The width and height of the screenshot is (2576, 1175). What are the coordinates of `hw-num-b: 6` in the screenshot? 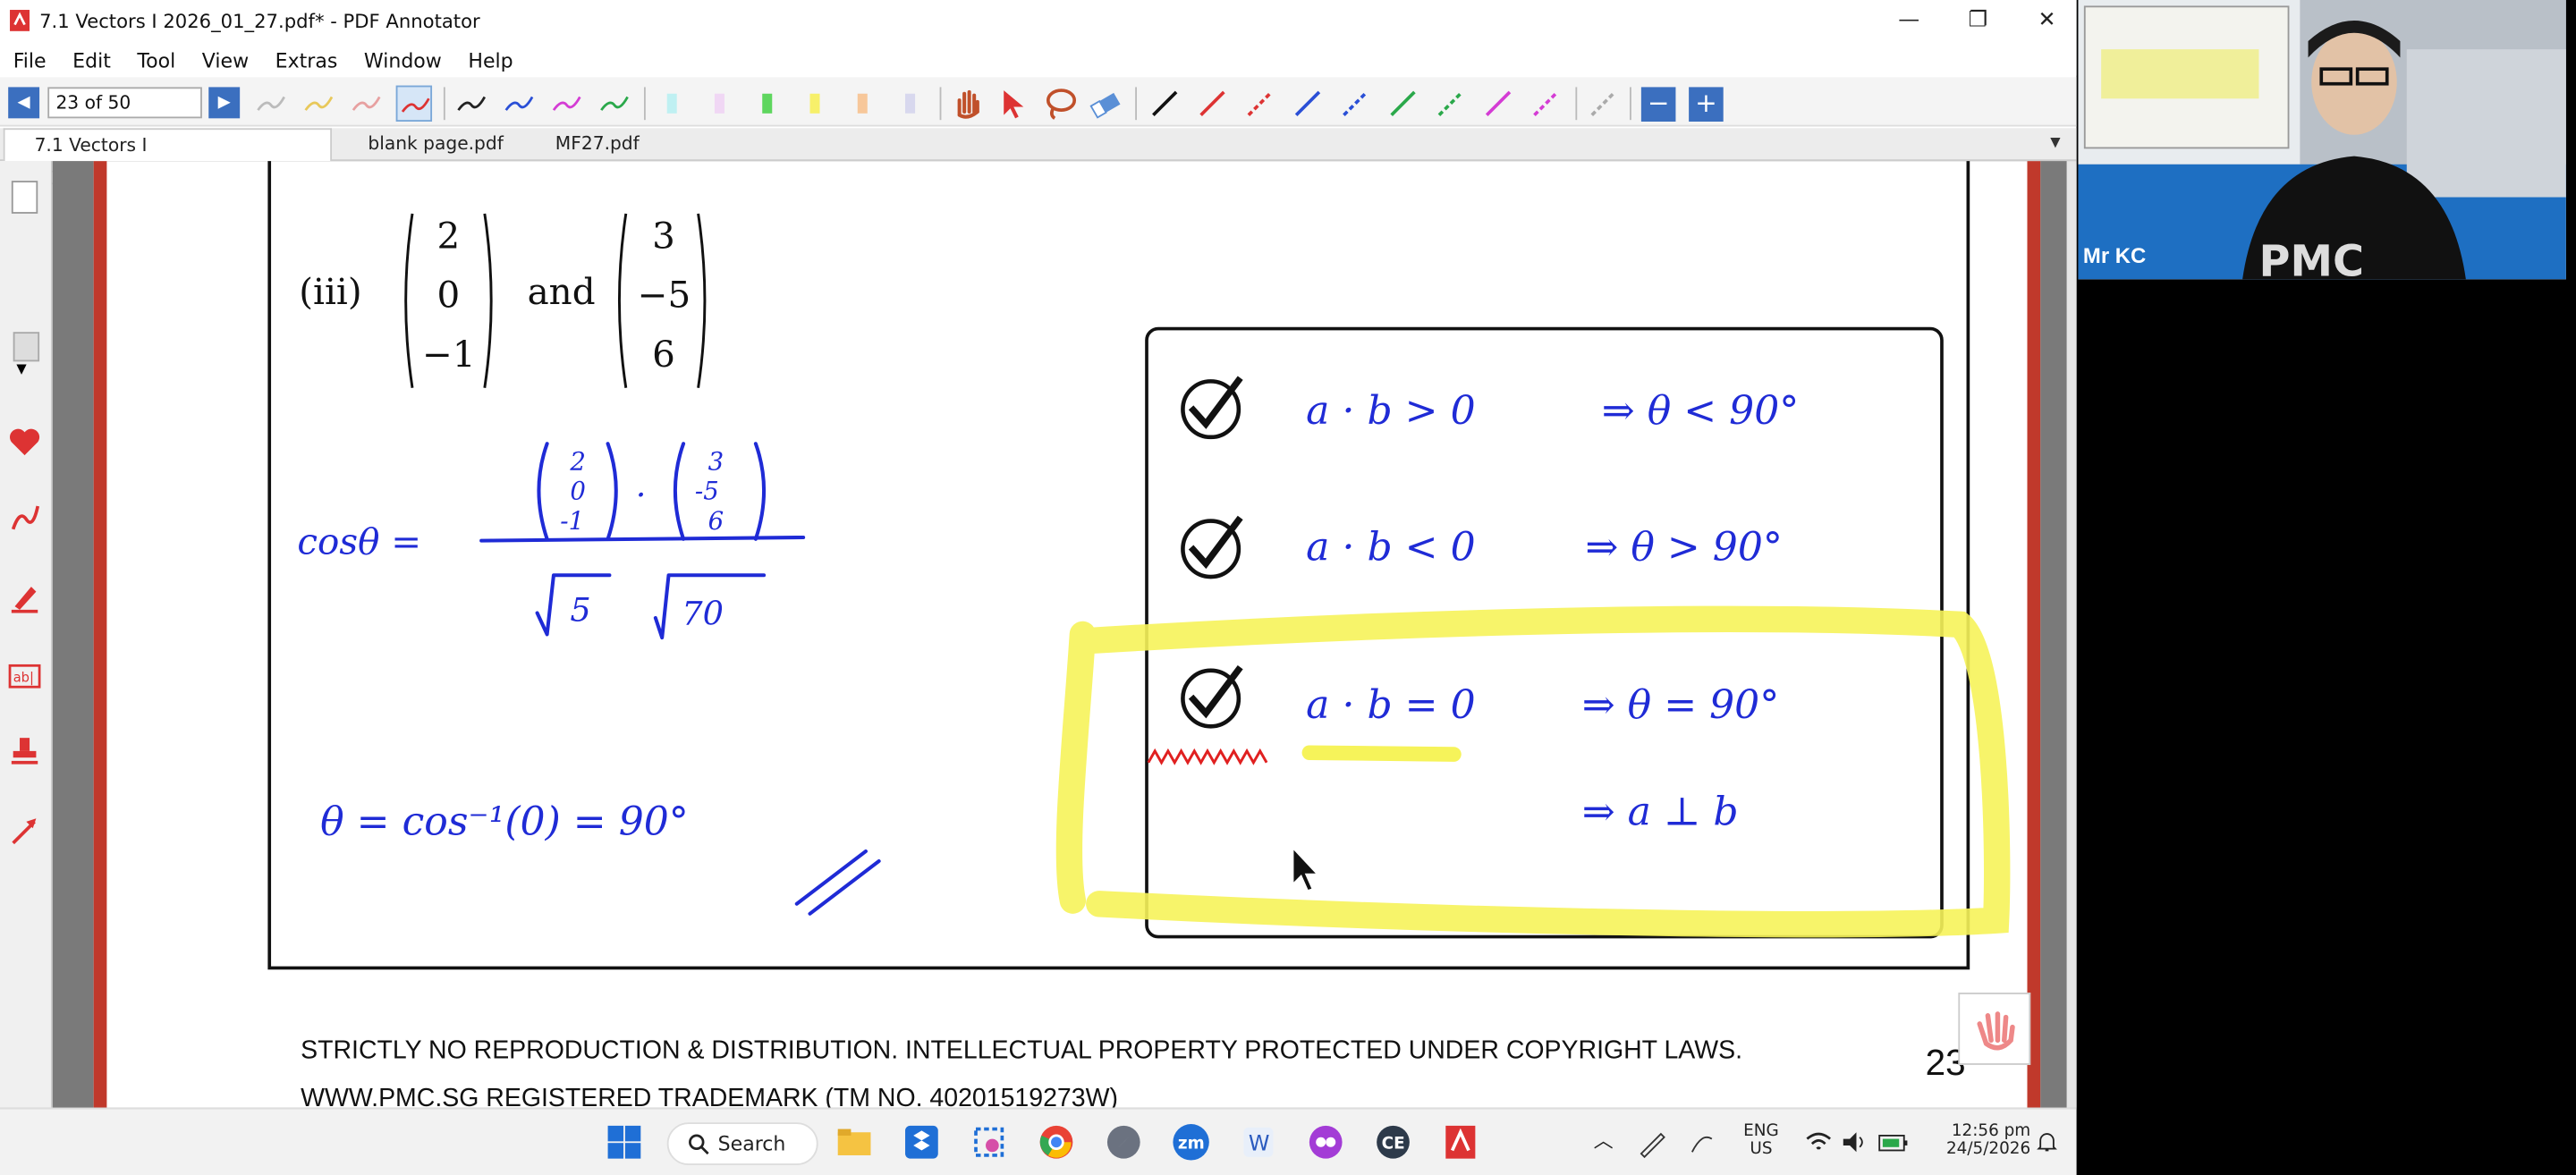 It's located at (716, 521).